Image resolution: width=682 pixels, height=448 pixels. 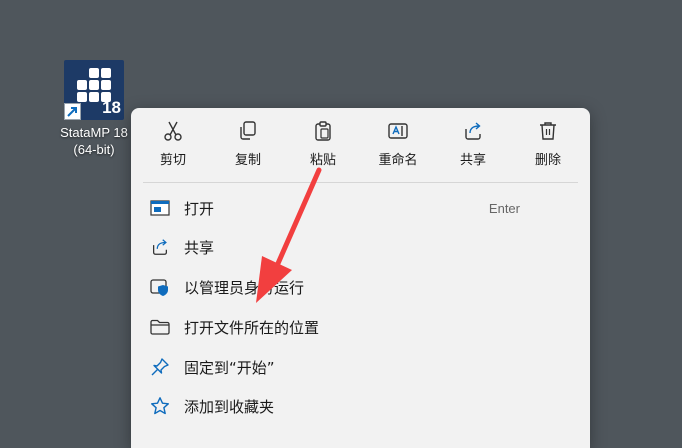 What do you see at coordinates (173, 131) in the screenshot?
I see `scissors-icon` at bounding box center [173, 131].